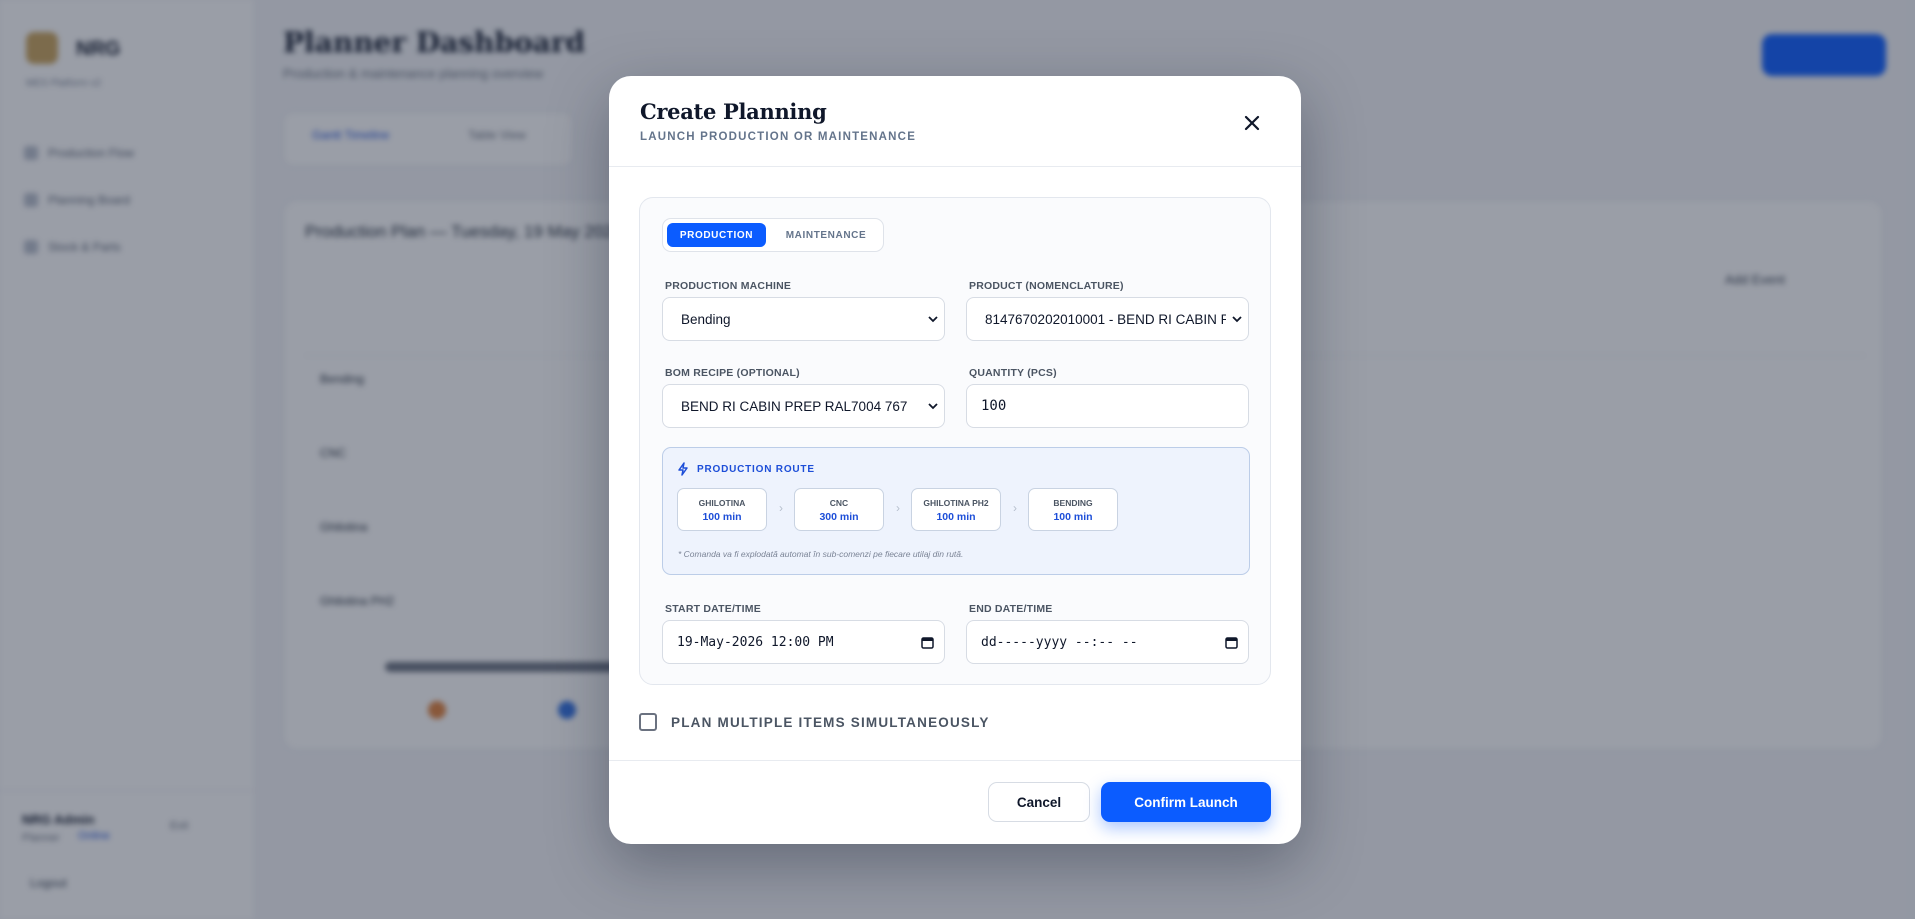 Image resolution: width=1915 pixels, height=919 pixels. I want to click on machine-select-value: Bending, so click(706, 319).